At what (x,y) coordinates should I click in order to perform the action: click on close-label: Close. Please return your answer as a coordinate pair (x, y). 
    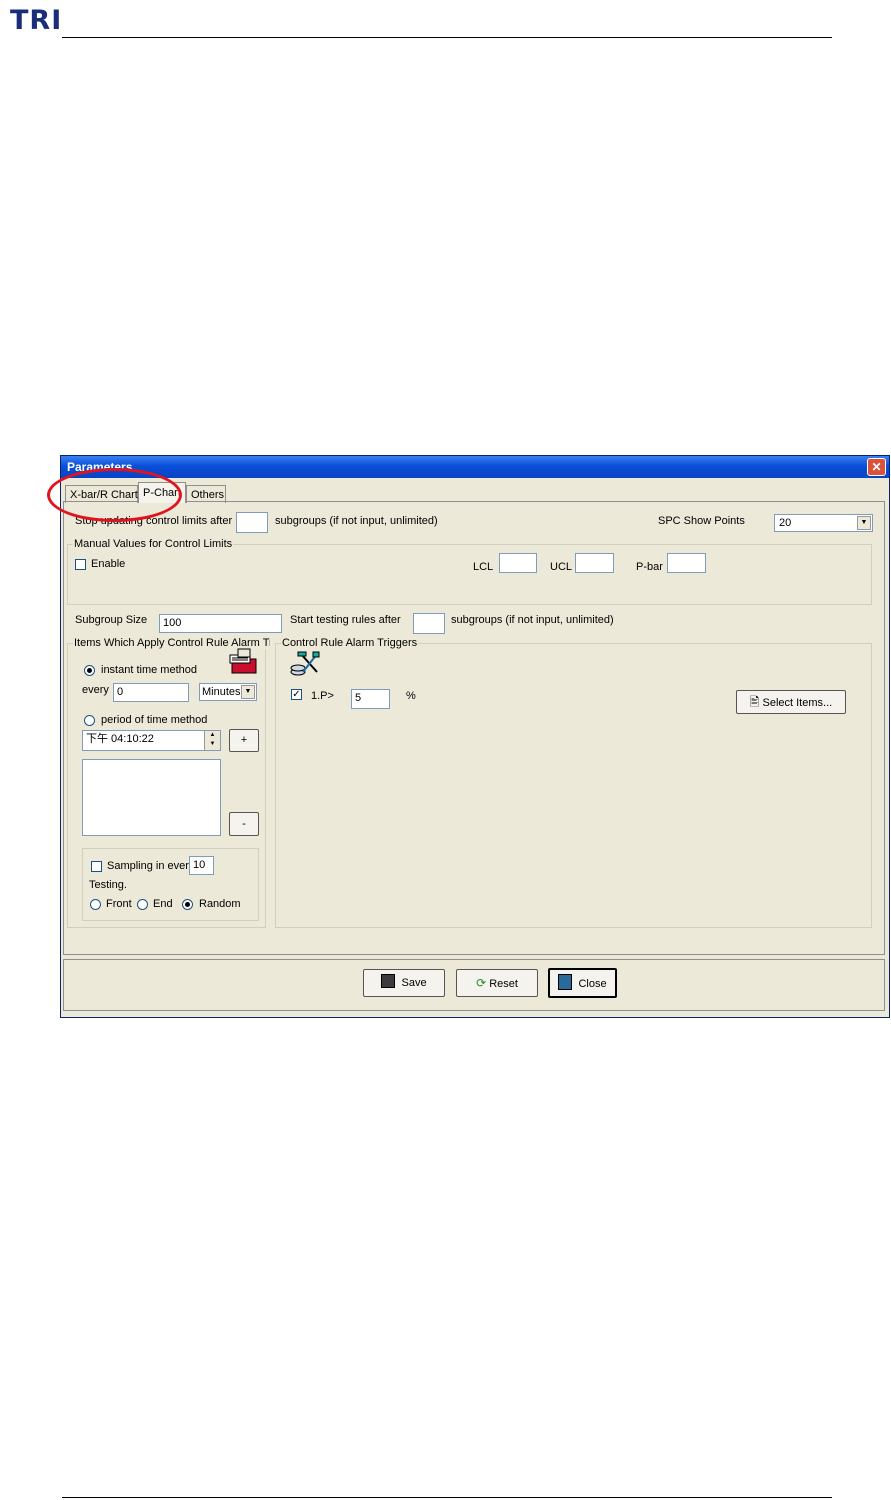
    Looking at the image, I should click on (592, 984).